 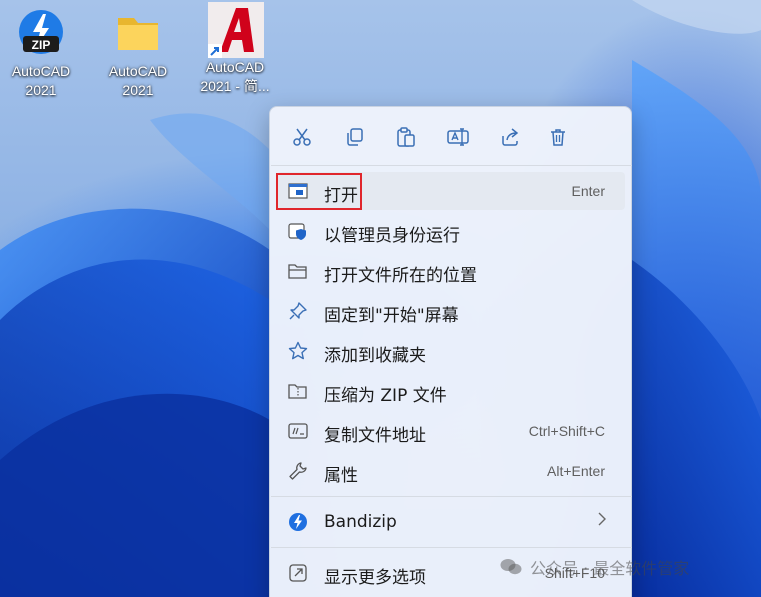 What do you see at coordinates (566, 431) in the screenshot?
I see `menu-item-shortcut: Ctrl+Shift+C` at bounding box center [566, 431].